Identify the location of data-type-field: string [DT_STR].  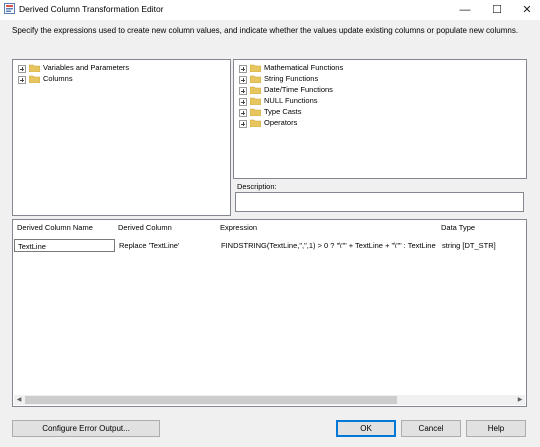
(482, 245).